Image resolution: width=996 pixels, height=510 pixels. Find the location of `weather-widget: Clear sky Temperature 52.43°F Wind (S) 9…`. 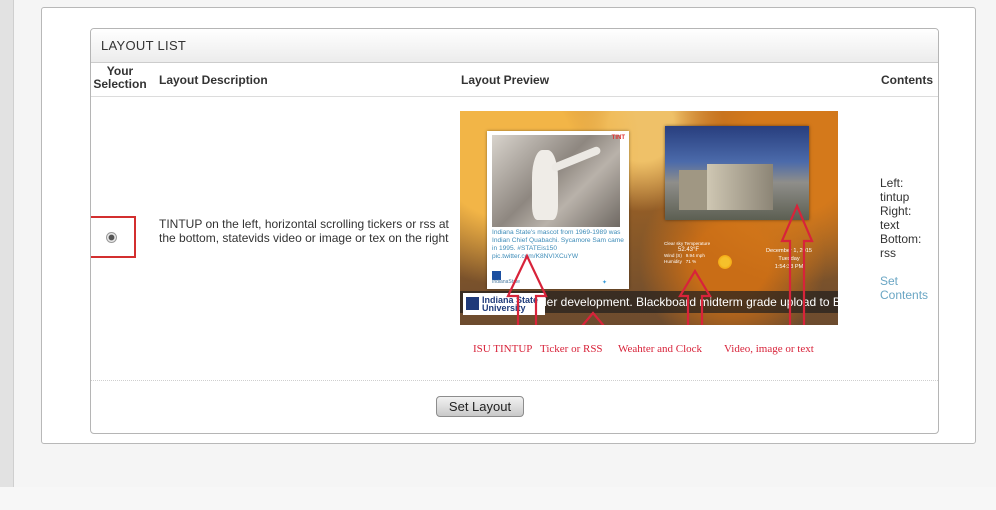

weather-widget: Clear sky Temperature 52.43°F Wind (S) 9… is located at coordinates (687, 252).